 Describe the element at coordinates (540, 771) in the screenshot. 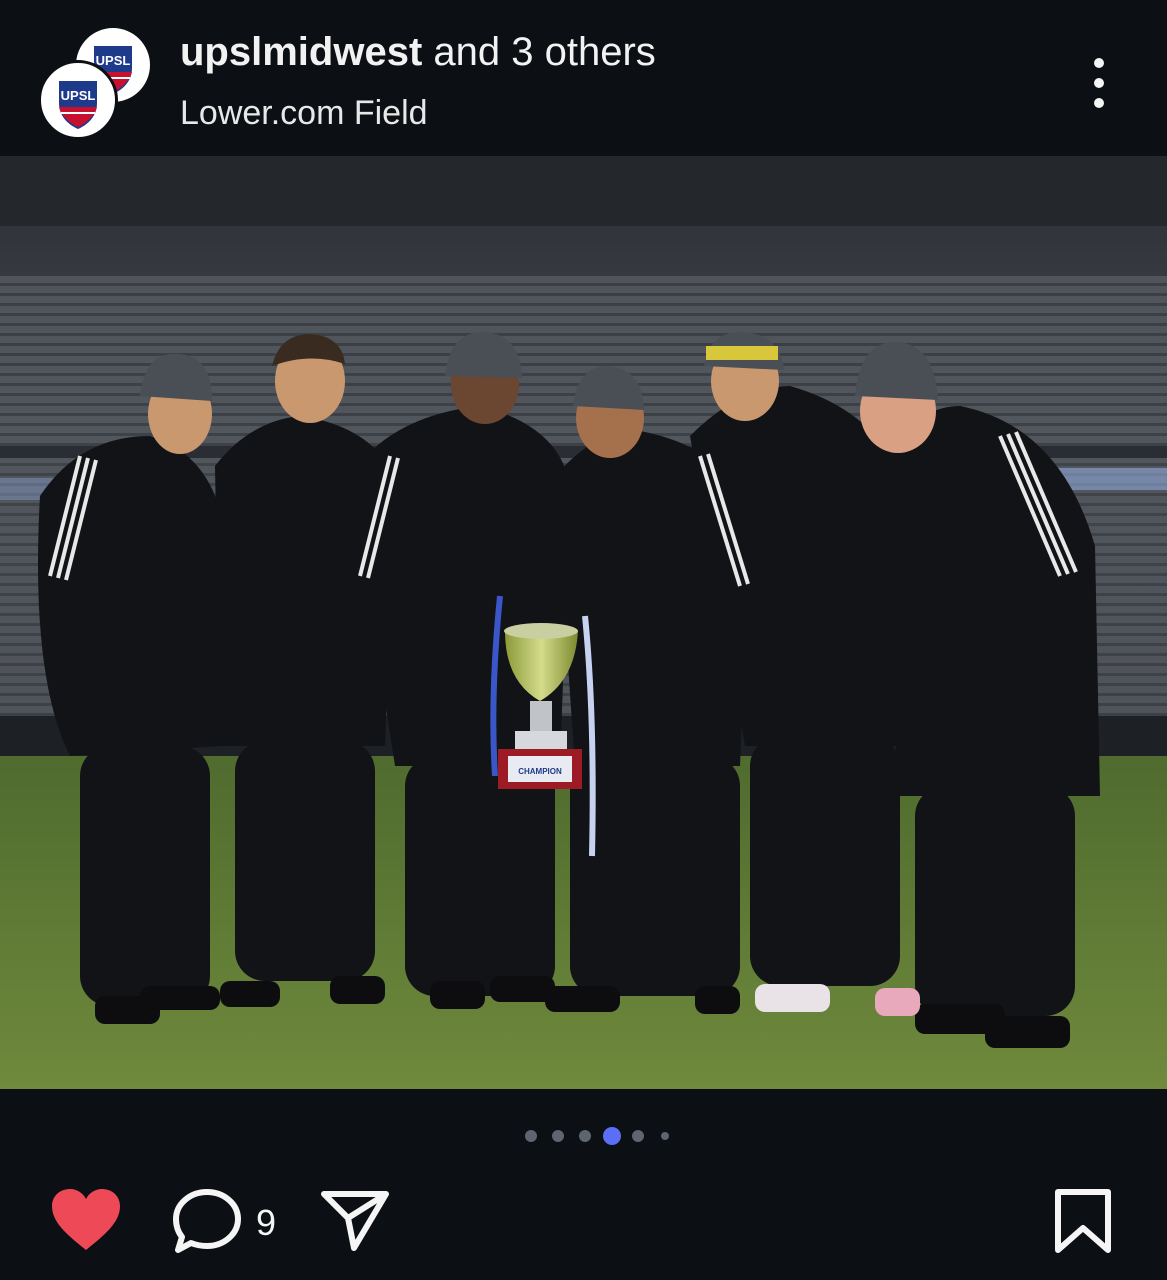

I see `svg-text: CHAMPION` at that location.